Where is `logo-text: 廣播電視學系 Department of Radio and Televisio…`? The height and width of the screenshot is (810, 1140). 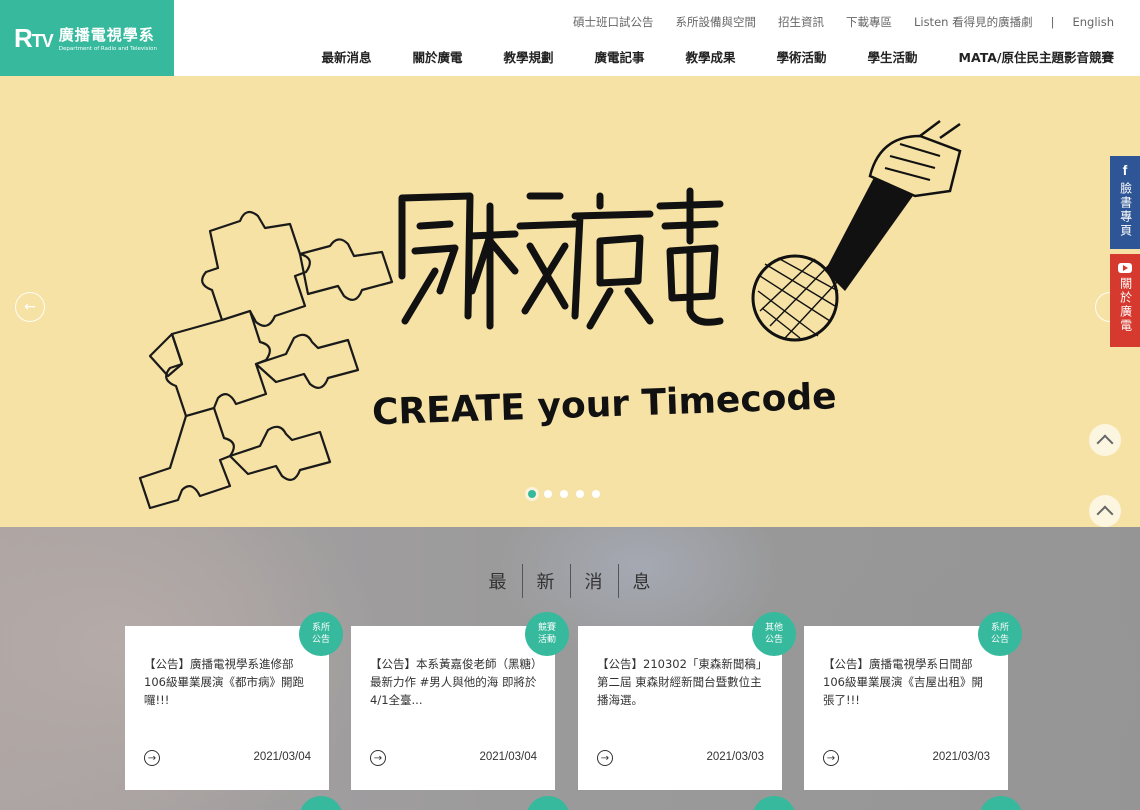 logo-text: 廣播電視學系 Department of Radio and Televisio… is located at coordinates (108, 38).